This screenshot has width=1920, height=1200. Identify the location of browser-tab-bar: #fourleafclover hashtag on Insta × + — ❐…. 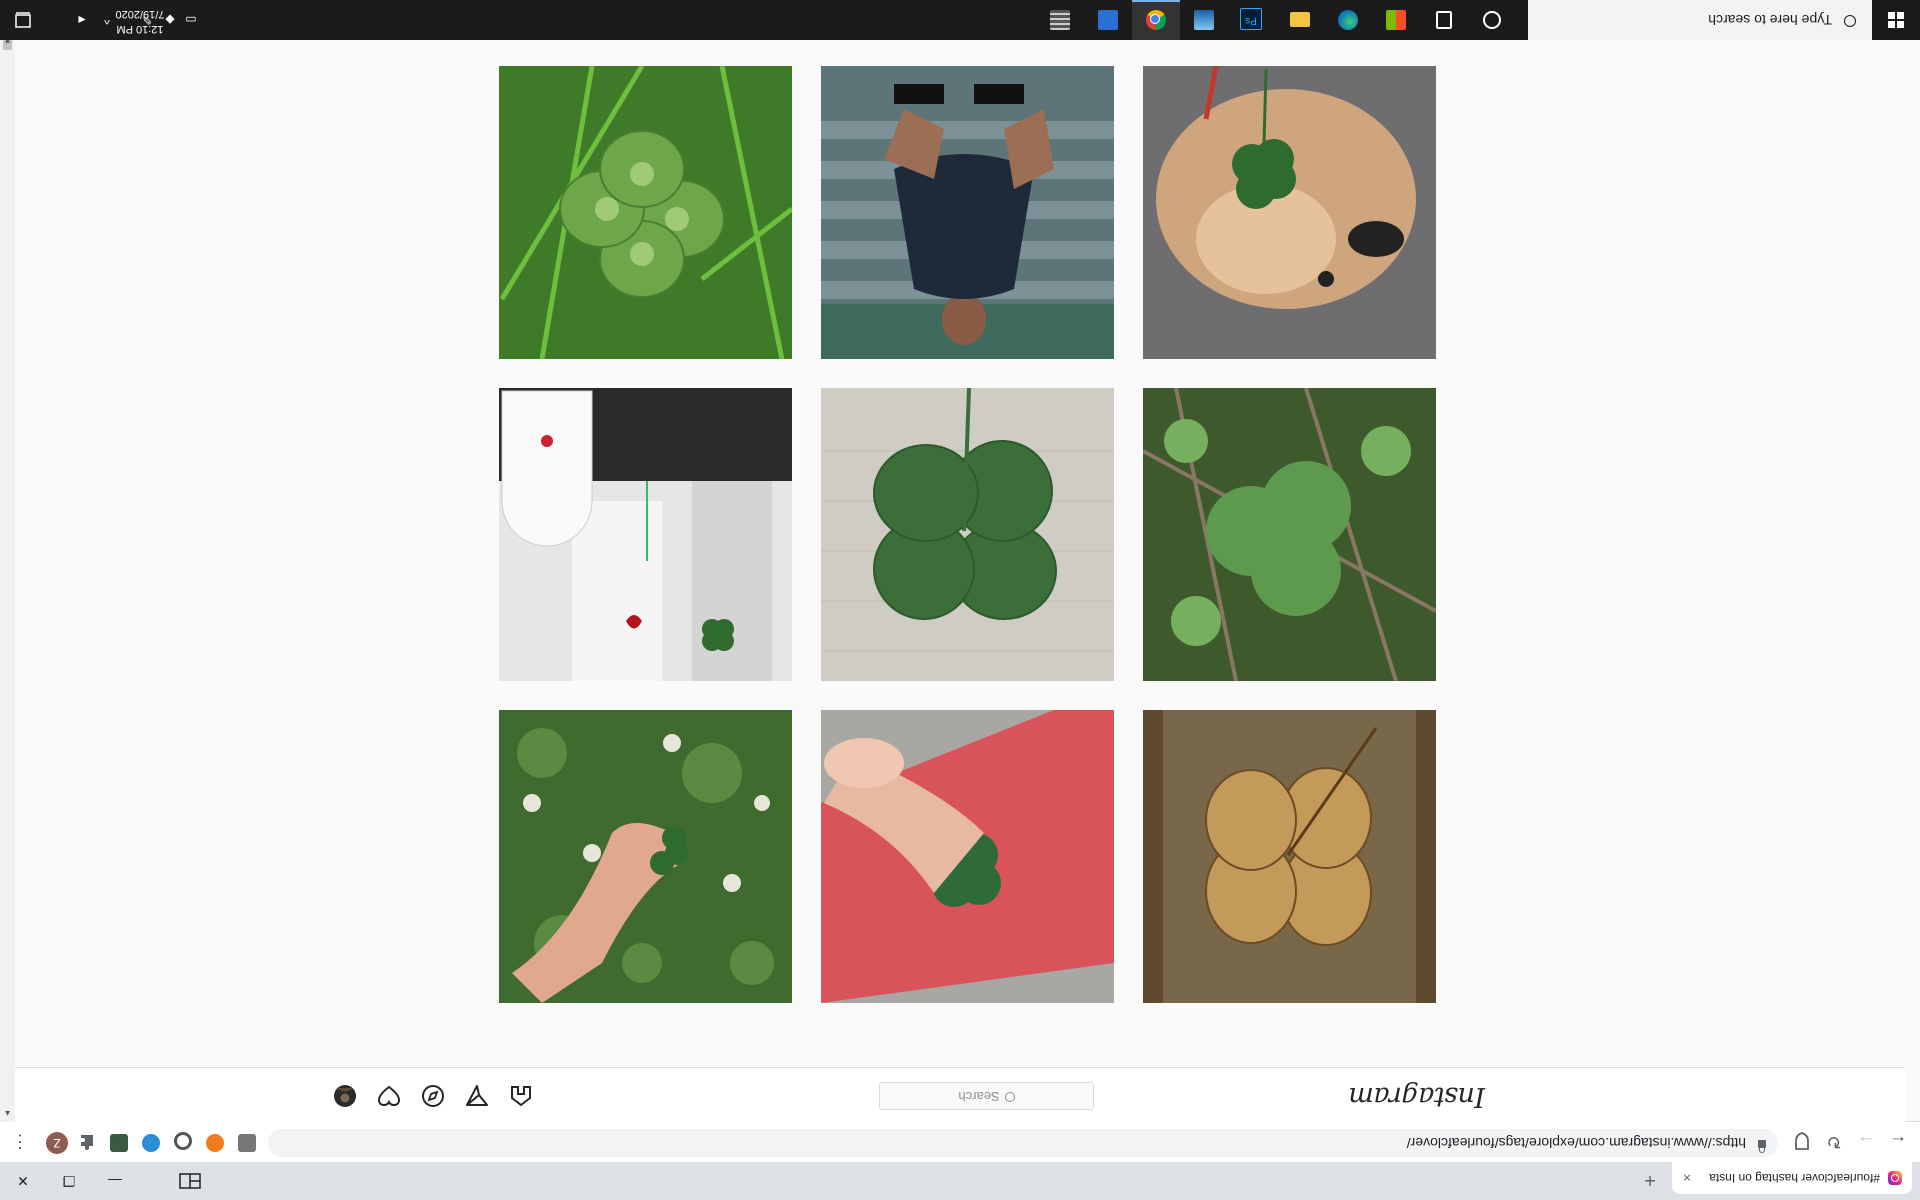
(960, 1181).